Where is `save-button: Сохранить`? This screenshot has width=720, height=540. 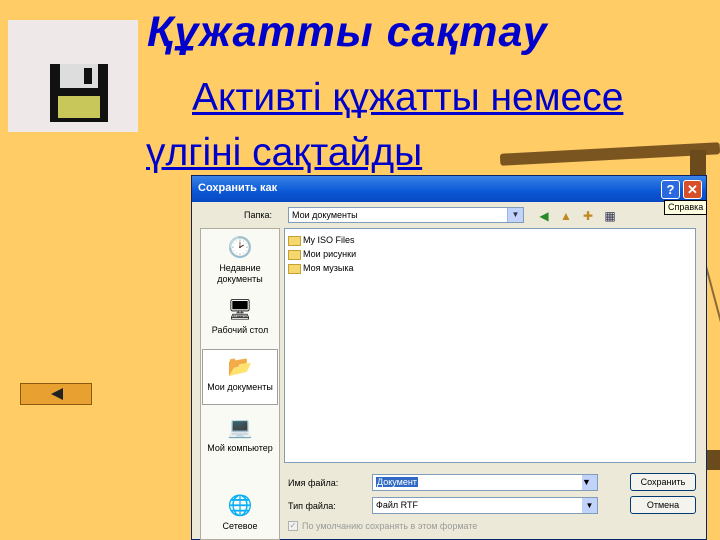 save-button: Сохранить is located at coordinates (663, 482).